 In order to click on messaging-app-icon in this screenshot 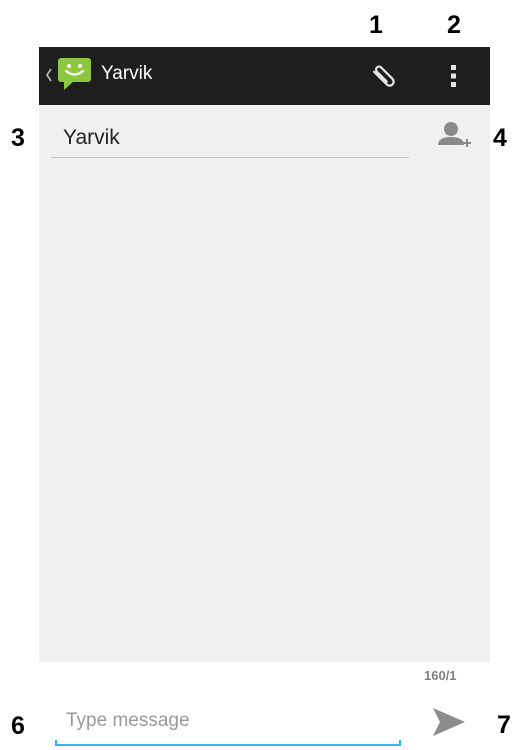, I will do `click(75, 74)`.